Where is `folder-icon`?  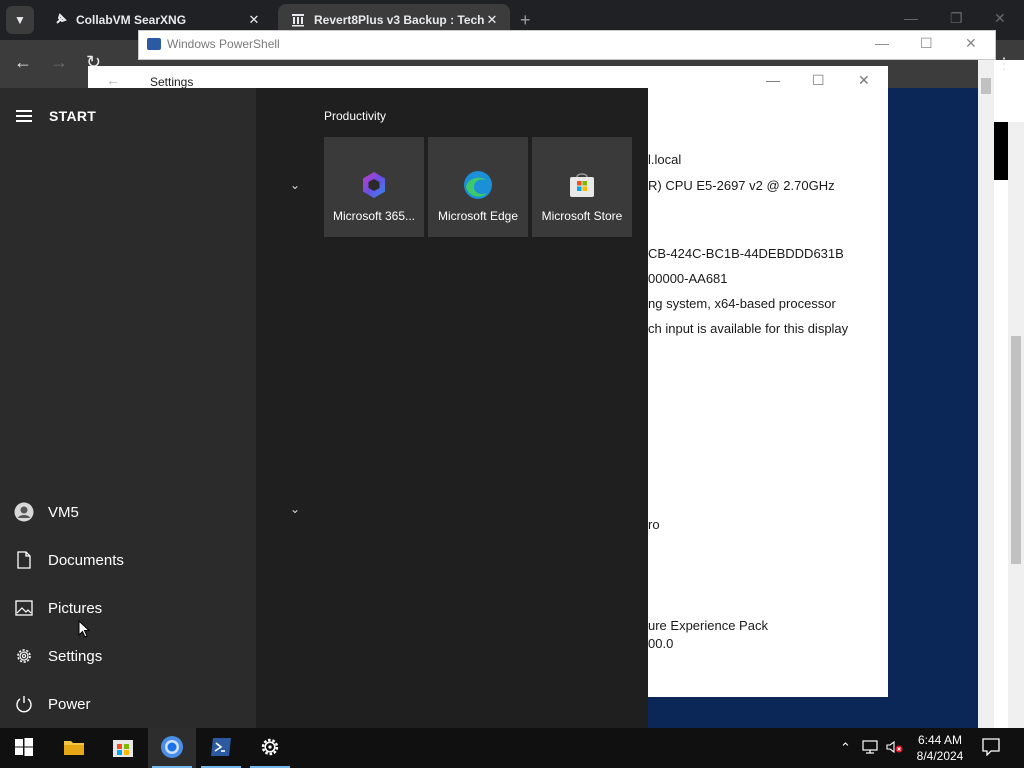
folder-icon is located at coordinates (74, 748).